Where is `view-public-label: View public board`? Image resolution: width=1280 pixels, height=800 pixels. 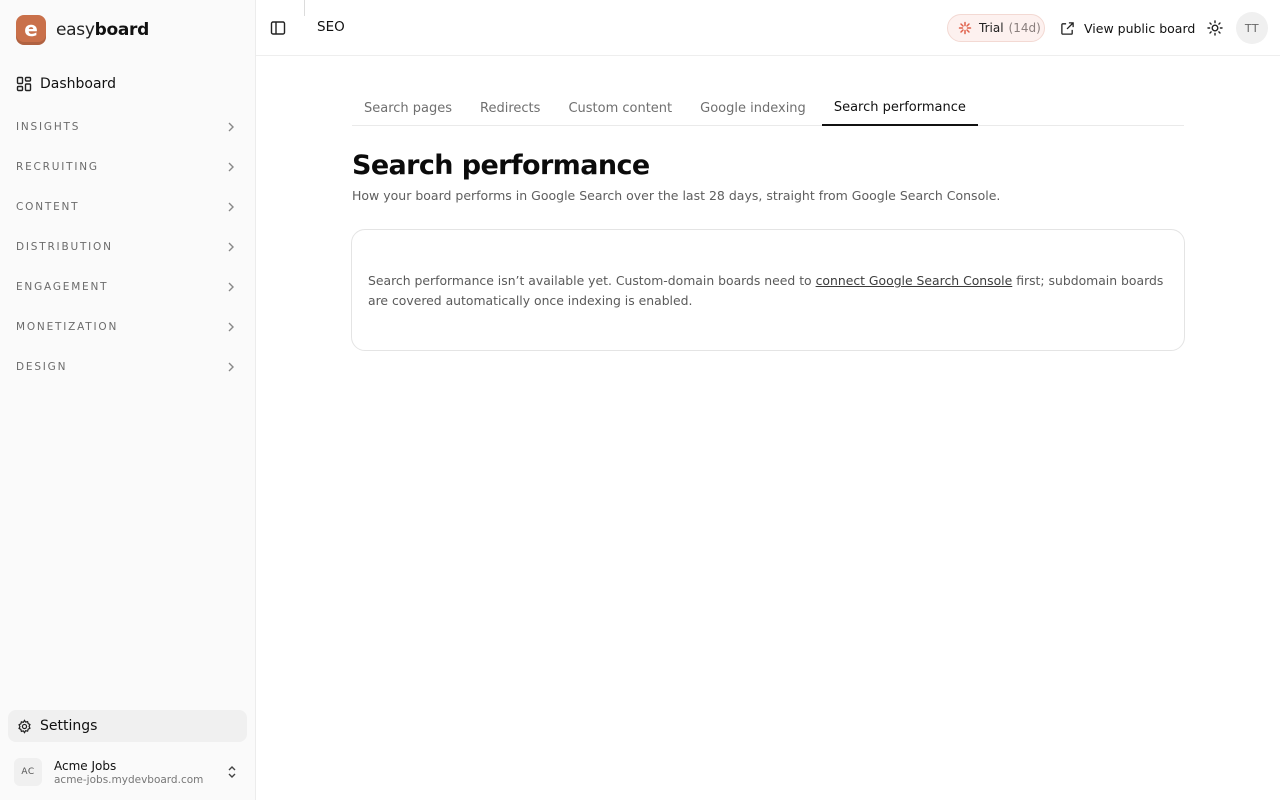 view-public-label: View public board is located at coordinates (1140, 28).